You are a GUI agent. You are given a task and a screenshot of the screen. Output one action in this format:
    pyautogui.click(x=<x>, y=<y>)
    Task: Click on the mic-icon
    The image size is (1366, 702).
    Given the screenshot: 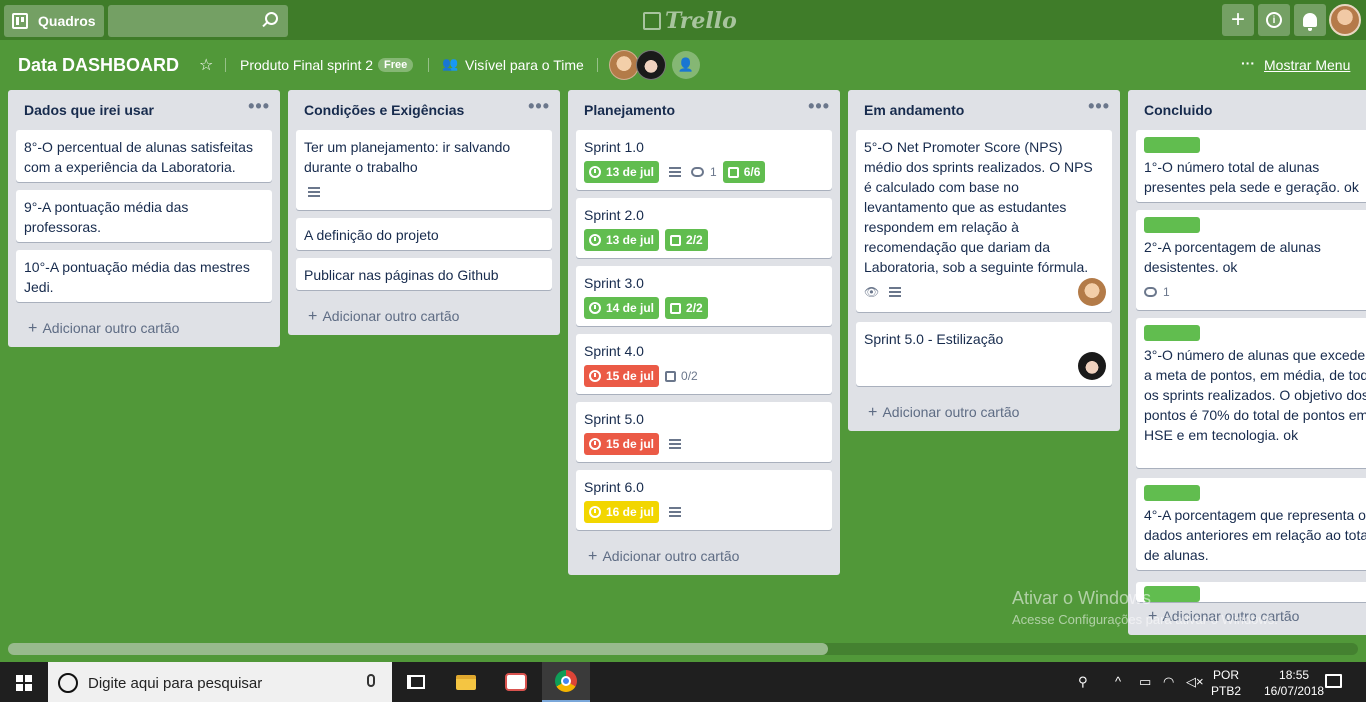 What is the action you would take?
    pyautogui.click(x=371, y=680)
    